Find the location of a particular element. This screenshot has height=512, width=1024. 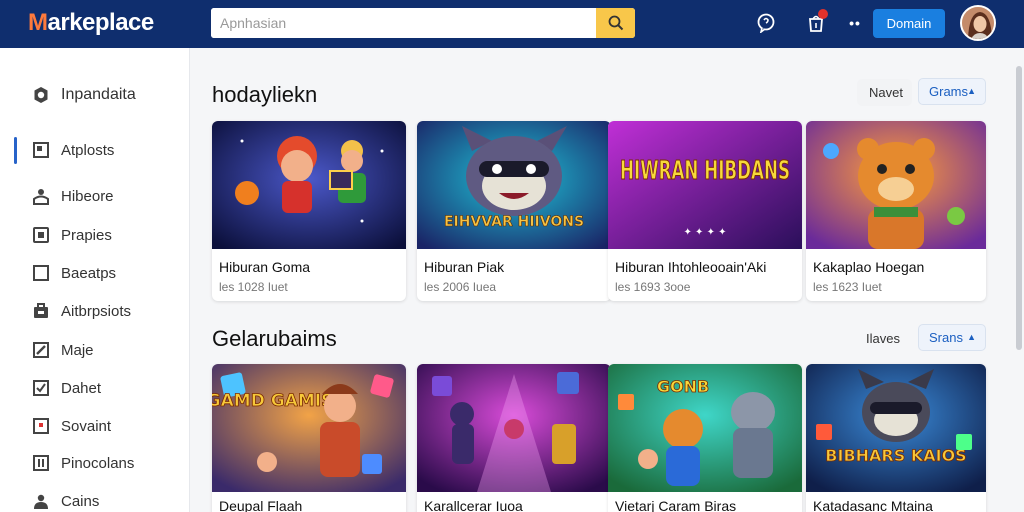

game-card: Kakaplao Hoegan les 1623 Iuet is located at coordinates (896, 211).